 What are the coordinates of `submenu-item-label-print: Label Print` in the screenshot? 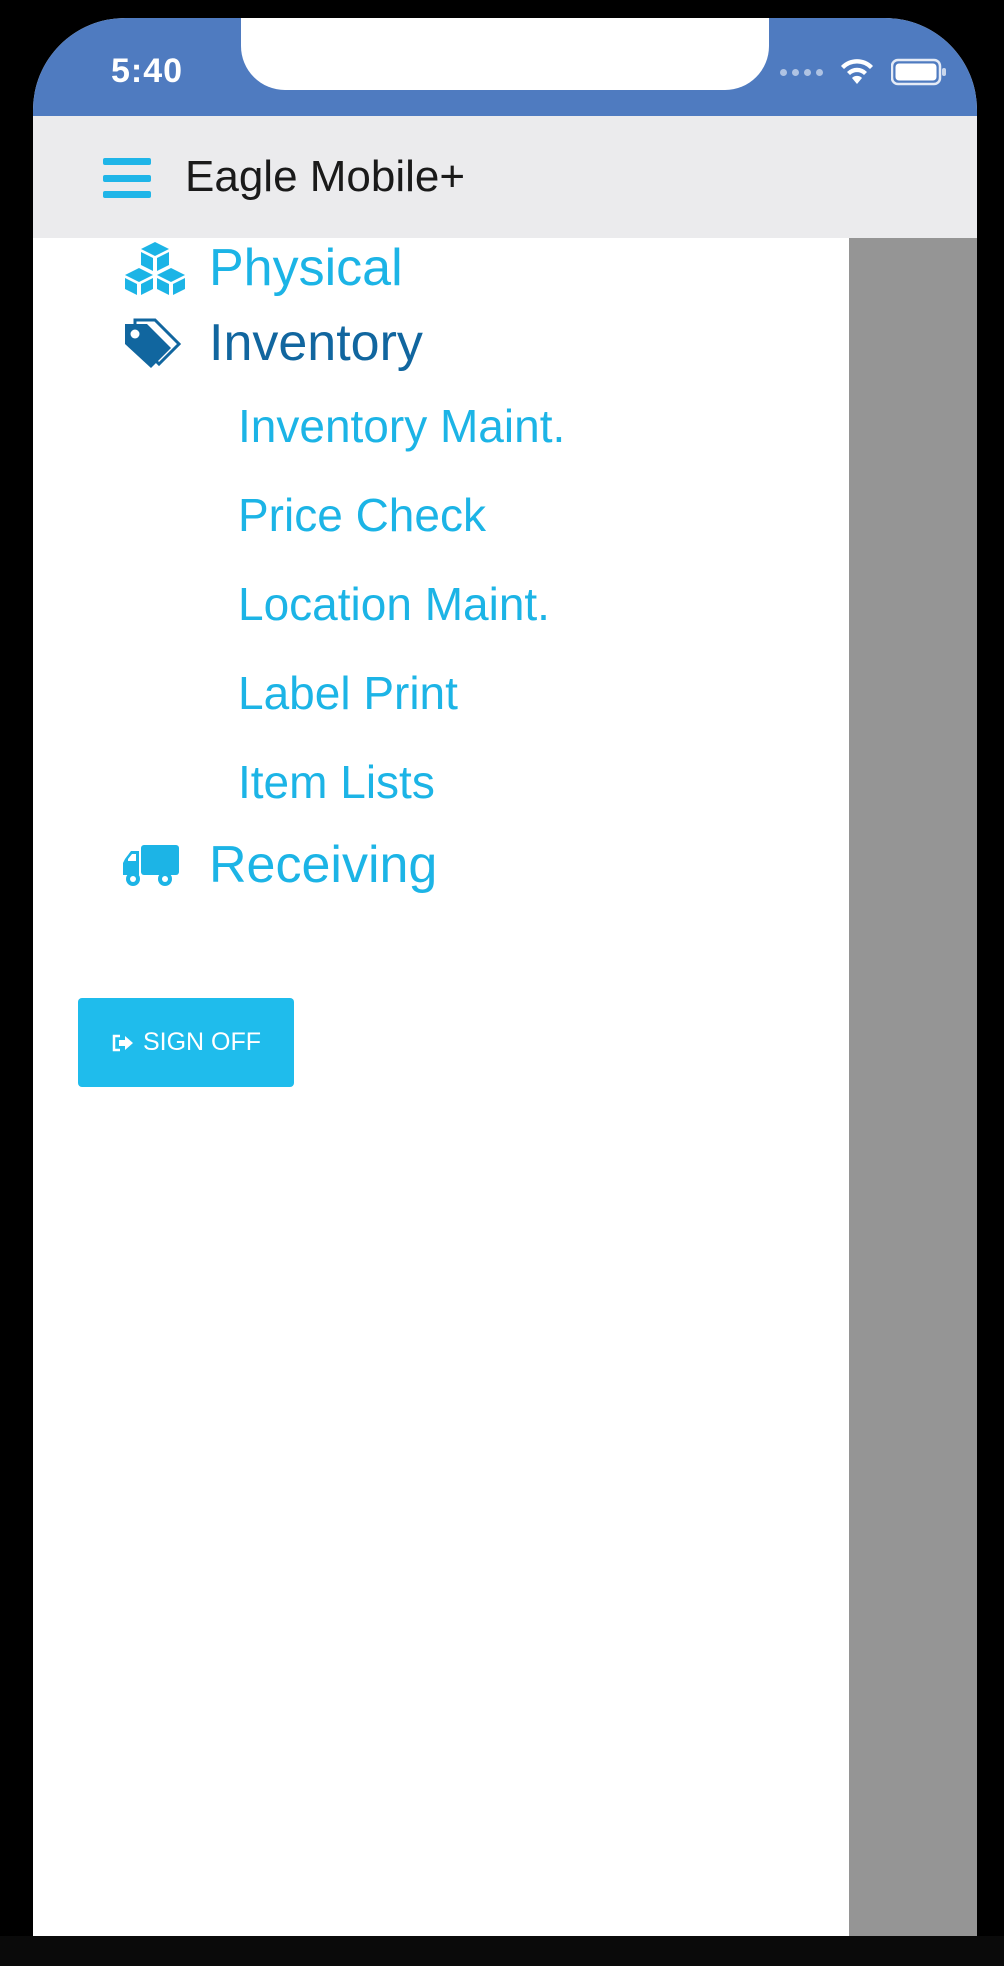 It's located at (348, 693).